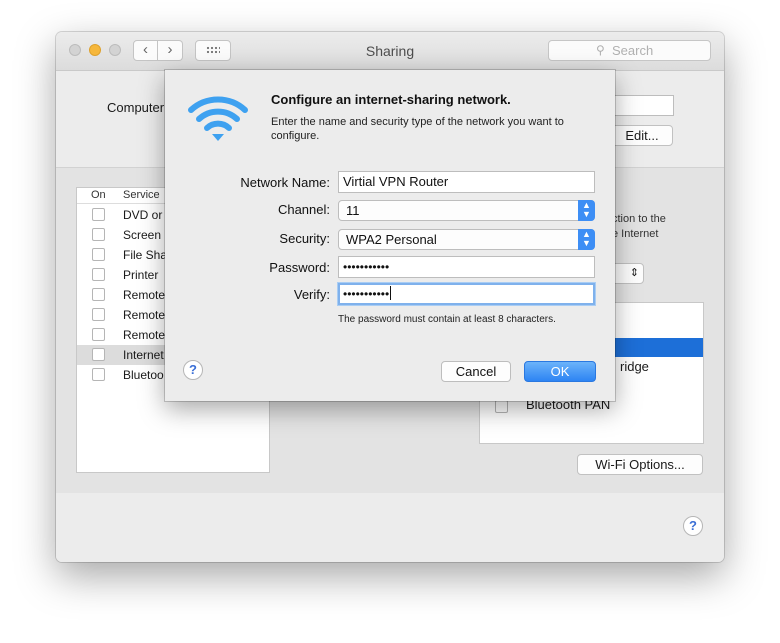 The image size is (780, 643). What do you see at coordinates (218, 118) in the screenshot?
I see `wifi-icon` at bounding box center [218, 118].